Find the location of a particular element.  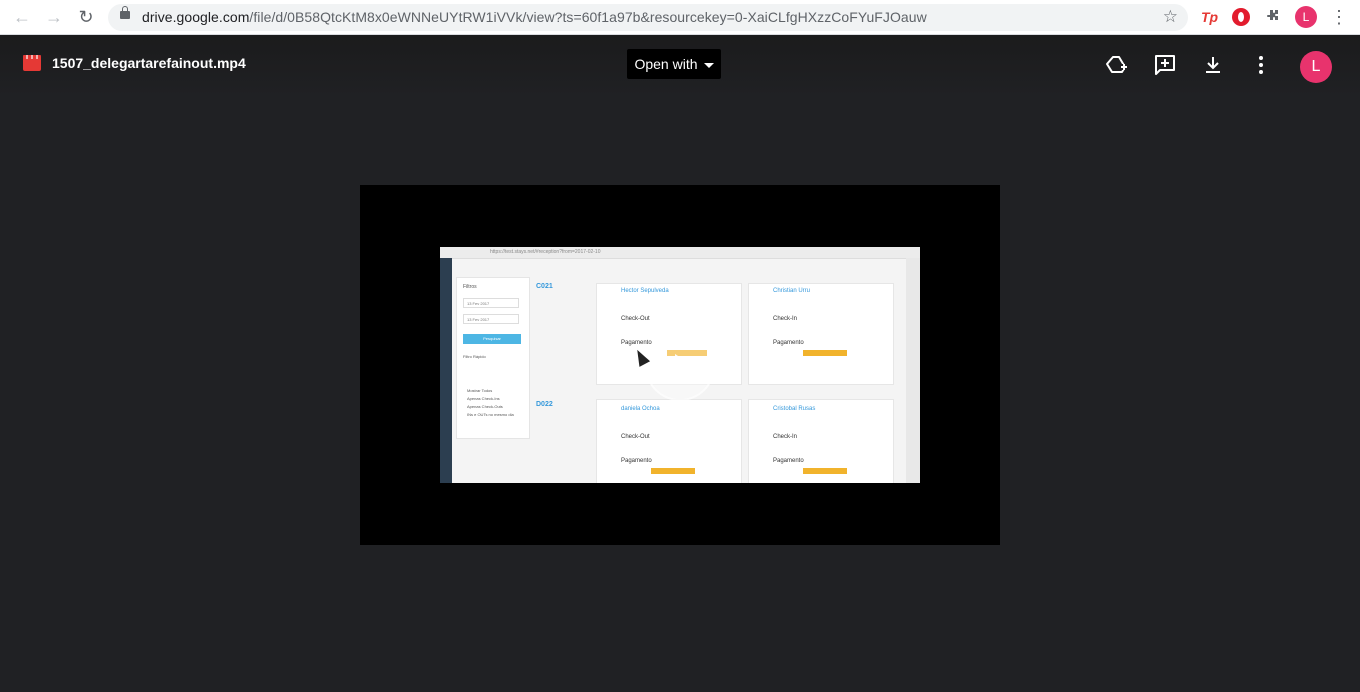

back-icon: ← is located at coordinates (22, 17).